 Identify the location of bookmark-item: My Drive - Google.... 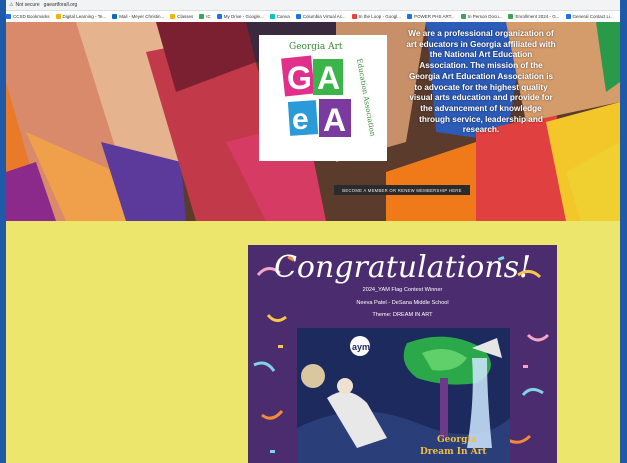
(240, 16).